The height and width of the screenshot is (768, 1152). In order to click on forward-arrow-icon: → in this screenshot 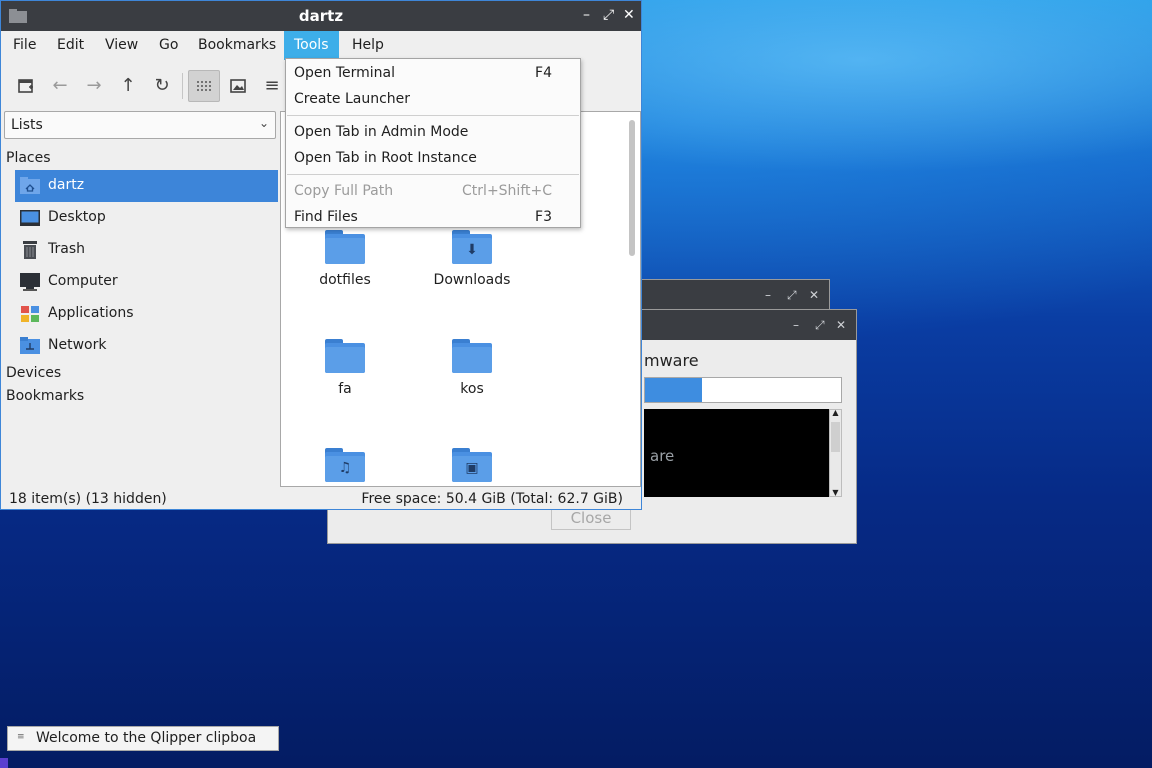, I will do `click(94, 86)`.